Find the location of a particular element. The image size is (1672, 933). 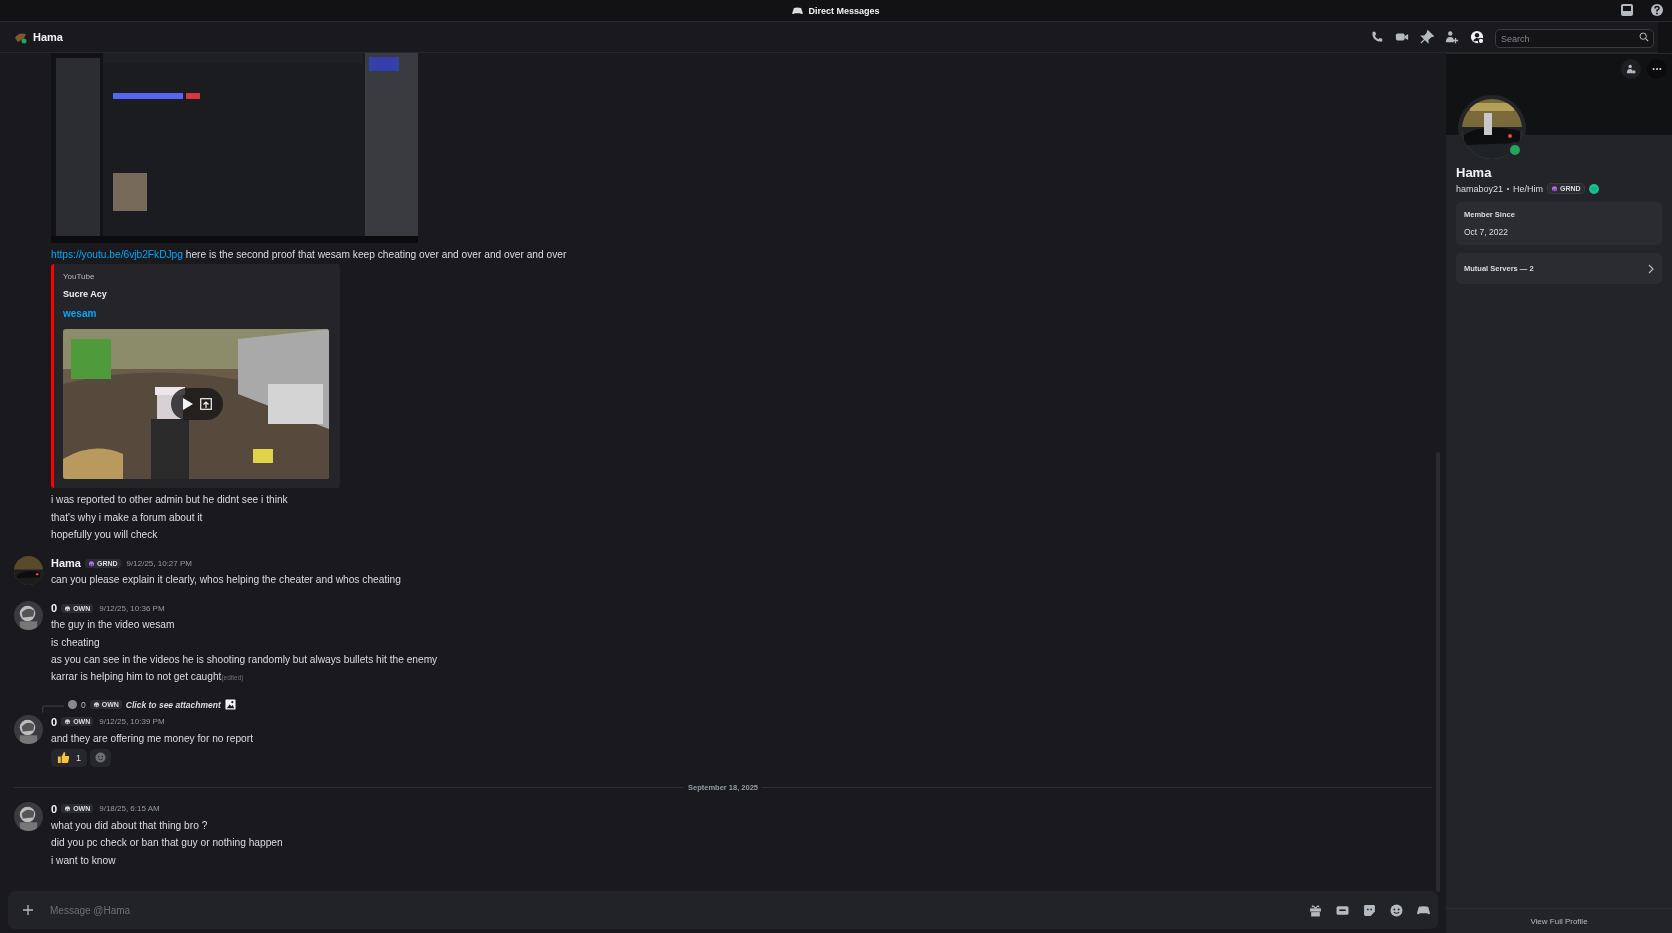

message-text: that's why i make a forum about it is located at coordinates (127, 517).